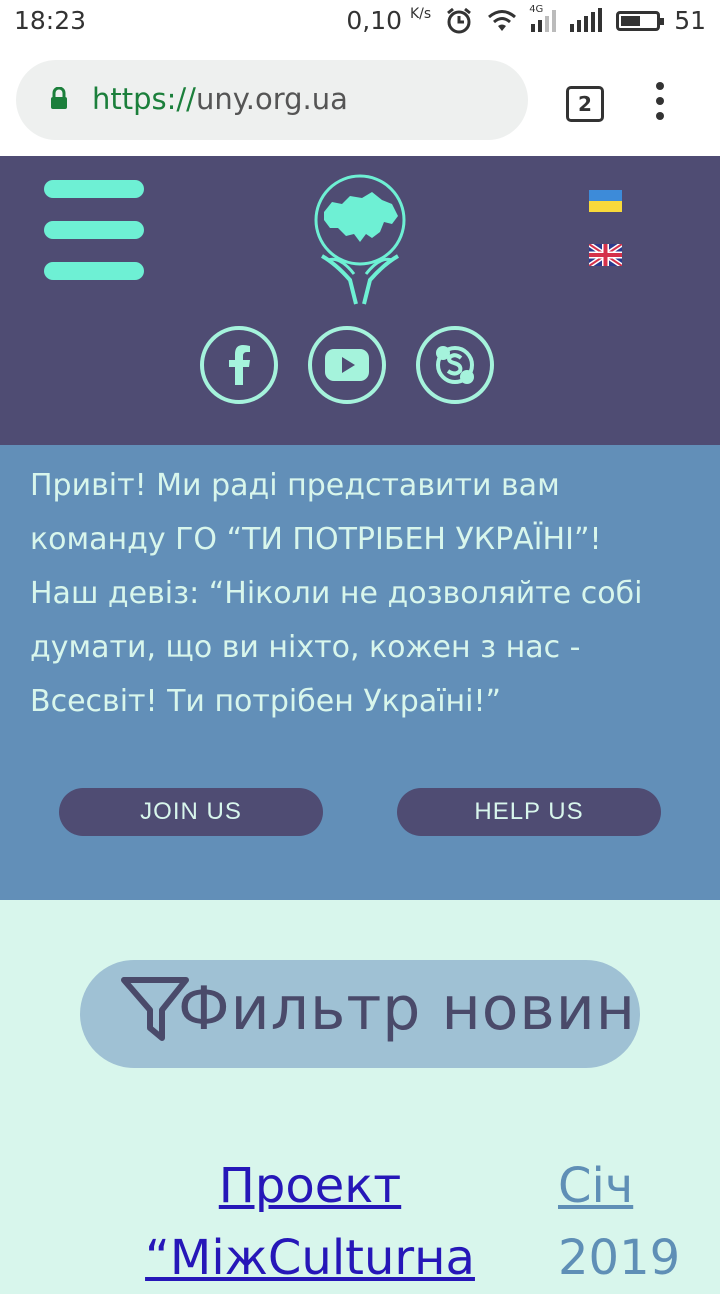  What do you see at coordinates (585, 104) in the screenshot?
I see `tab-switcher-button: 2` at bounding box center [585, 104].